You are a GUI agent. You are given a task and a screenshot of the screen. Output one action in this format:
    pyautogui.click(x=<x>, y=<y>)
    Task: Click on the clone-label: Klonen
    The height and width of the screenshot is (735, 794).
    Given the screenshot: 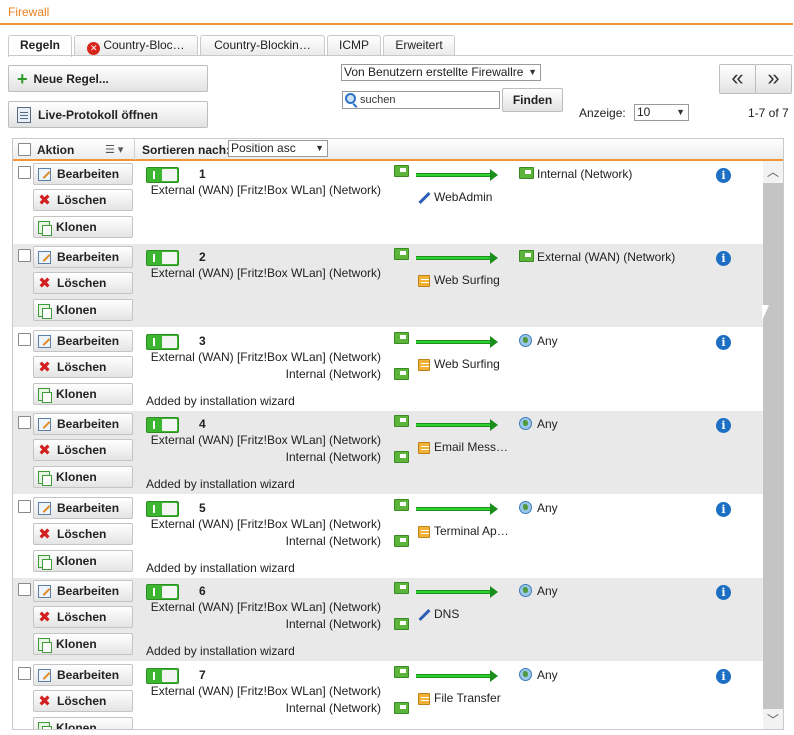 What is the action you would take?
    pyautogui.click(x=76, y=725)
    